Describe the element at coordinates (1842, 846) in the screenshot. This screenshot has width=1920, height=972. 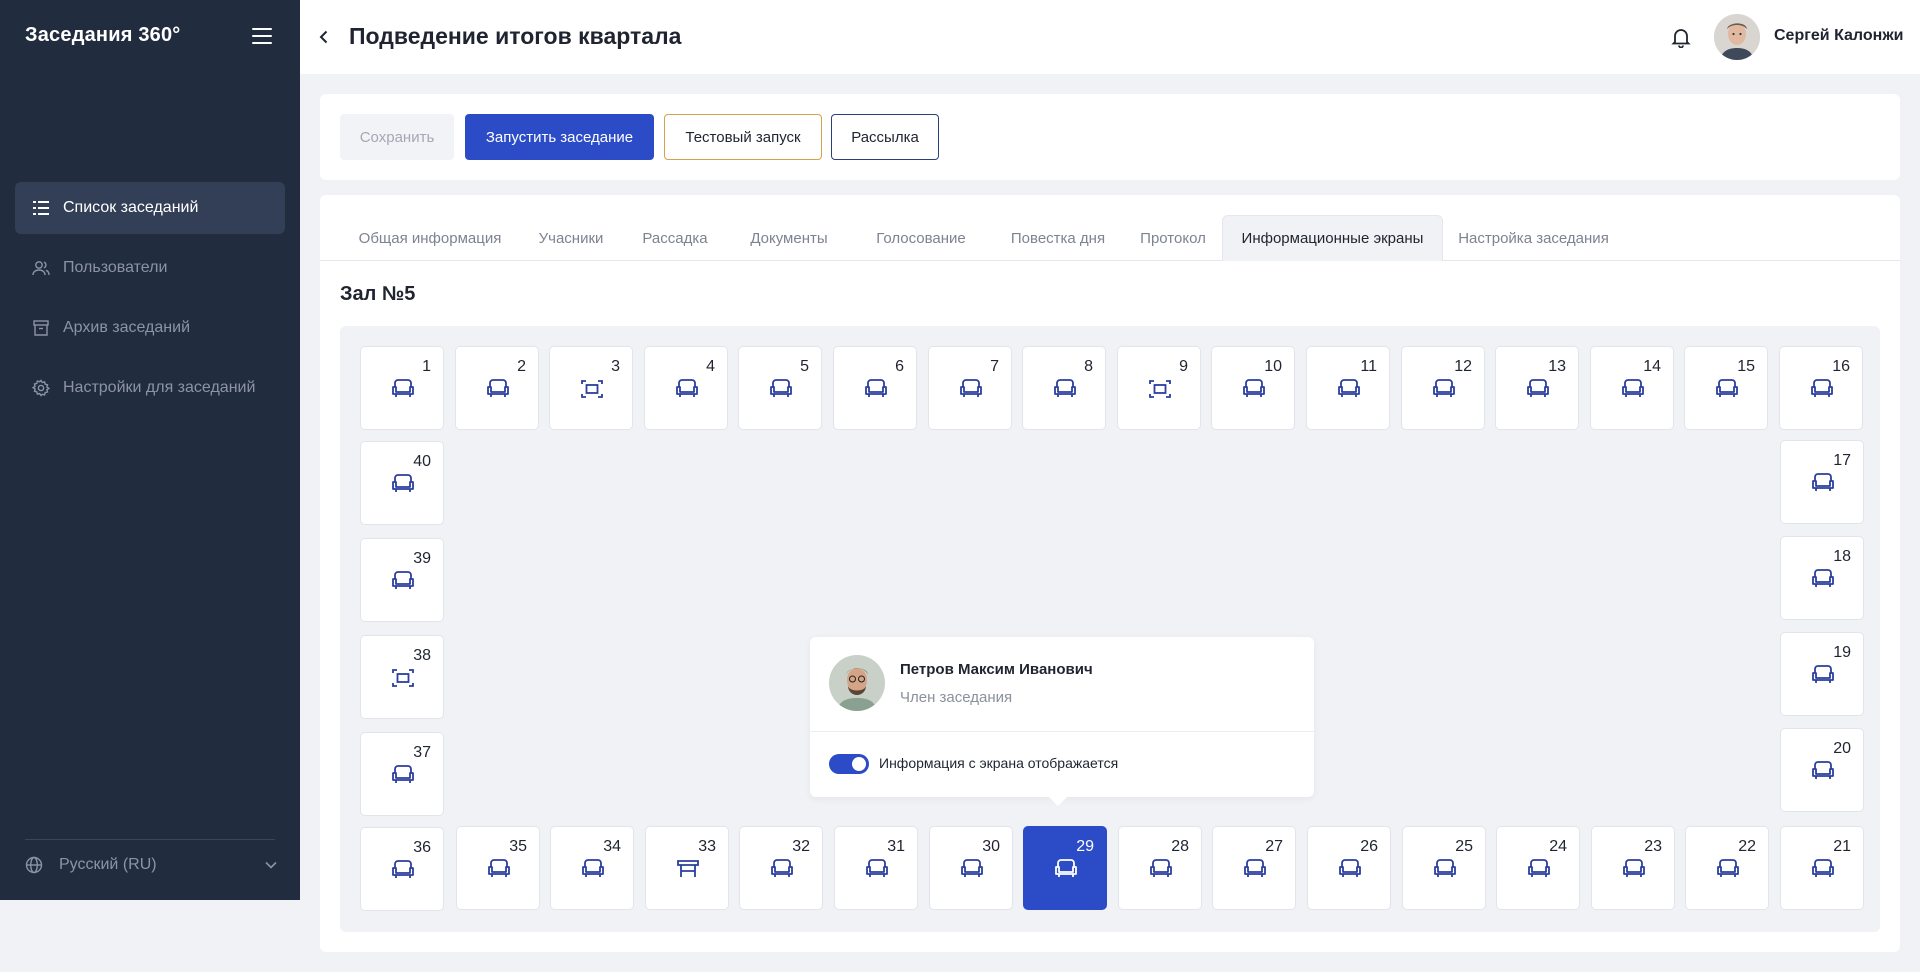
I see `seat-number: 21` at that location.